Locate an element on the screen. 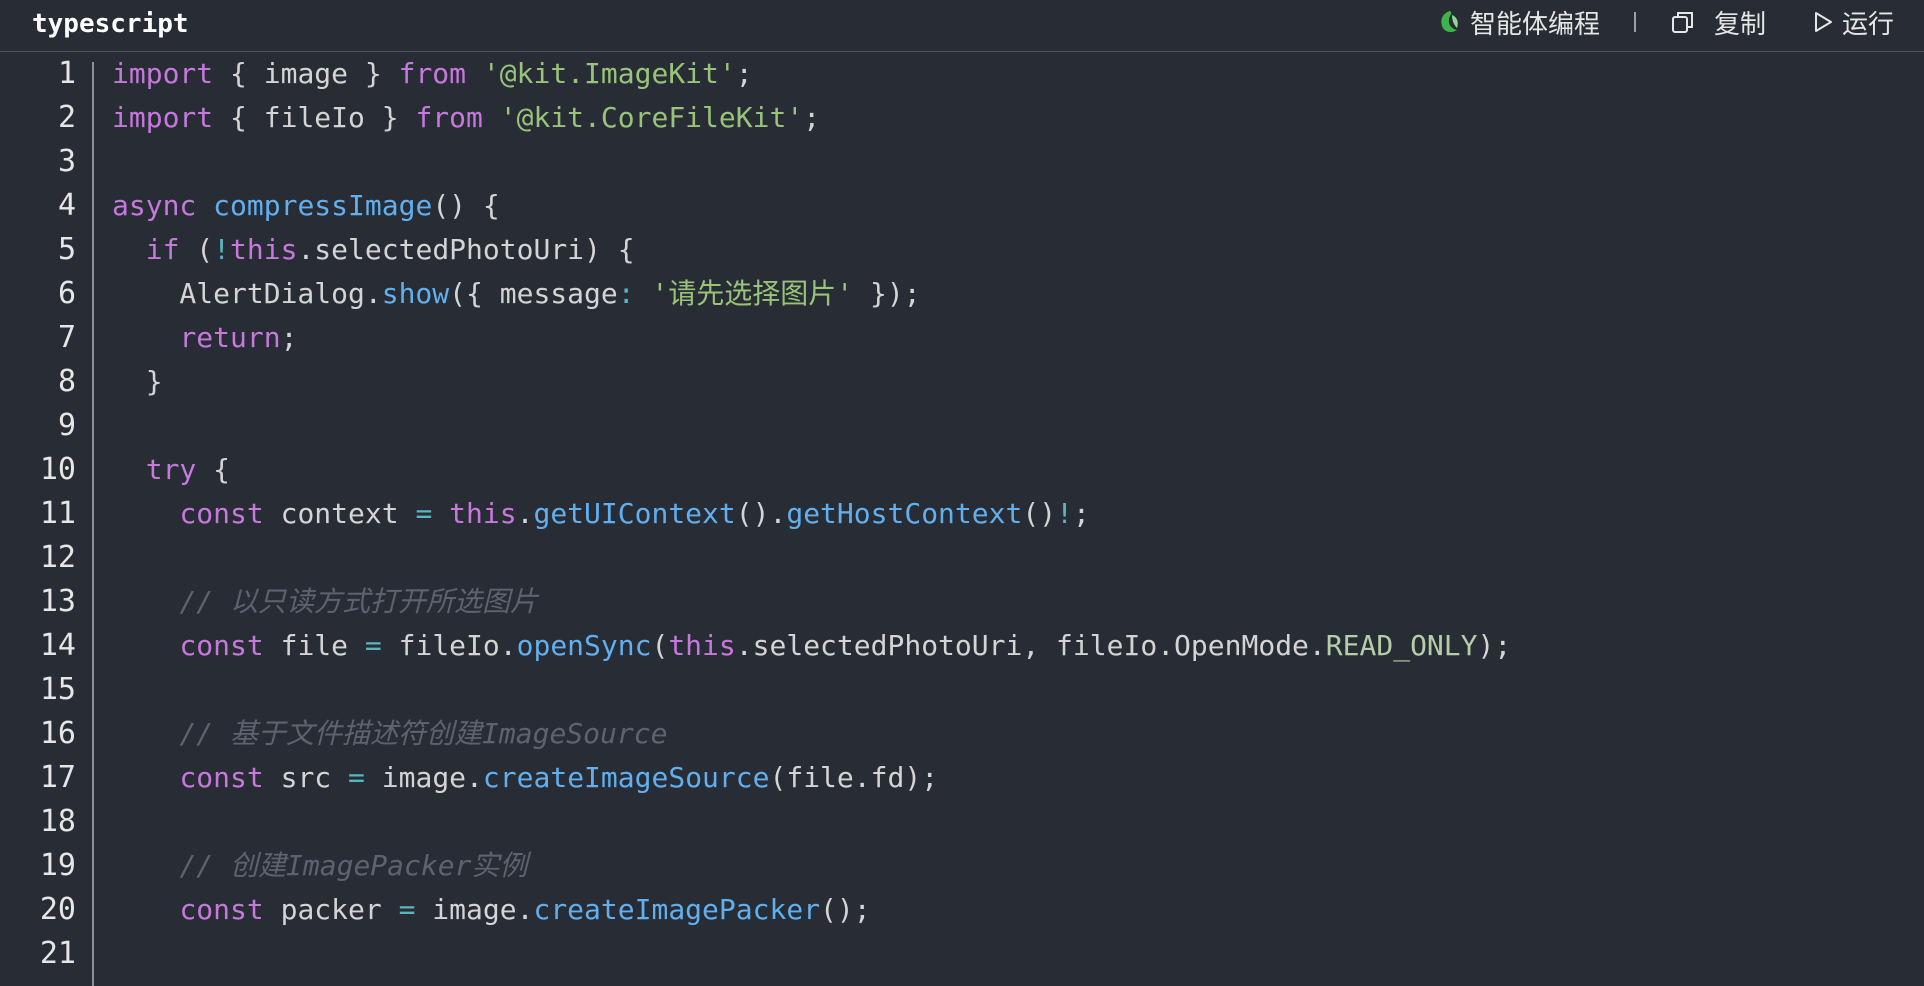  code-token: openSync is located at coordinates (584, 645).